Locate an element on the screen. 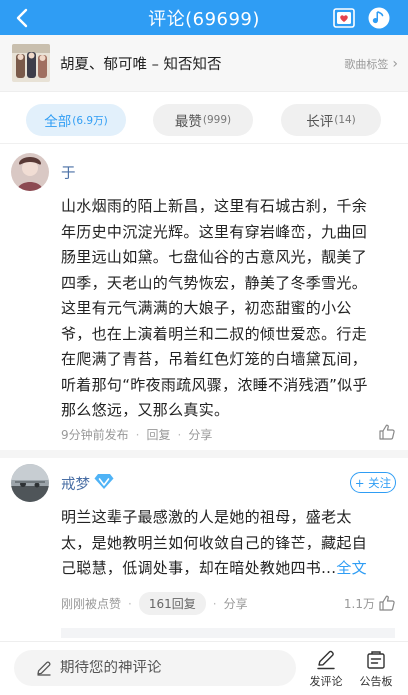 This screenshot has height=695, width=408. tab-top-liked: 最赞 (999) is located at coordinates (203, 120).